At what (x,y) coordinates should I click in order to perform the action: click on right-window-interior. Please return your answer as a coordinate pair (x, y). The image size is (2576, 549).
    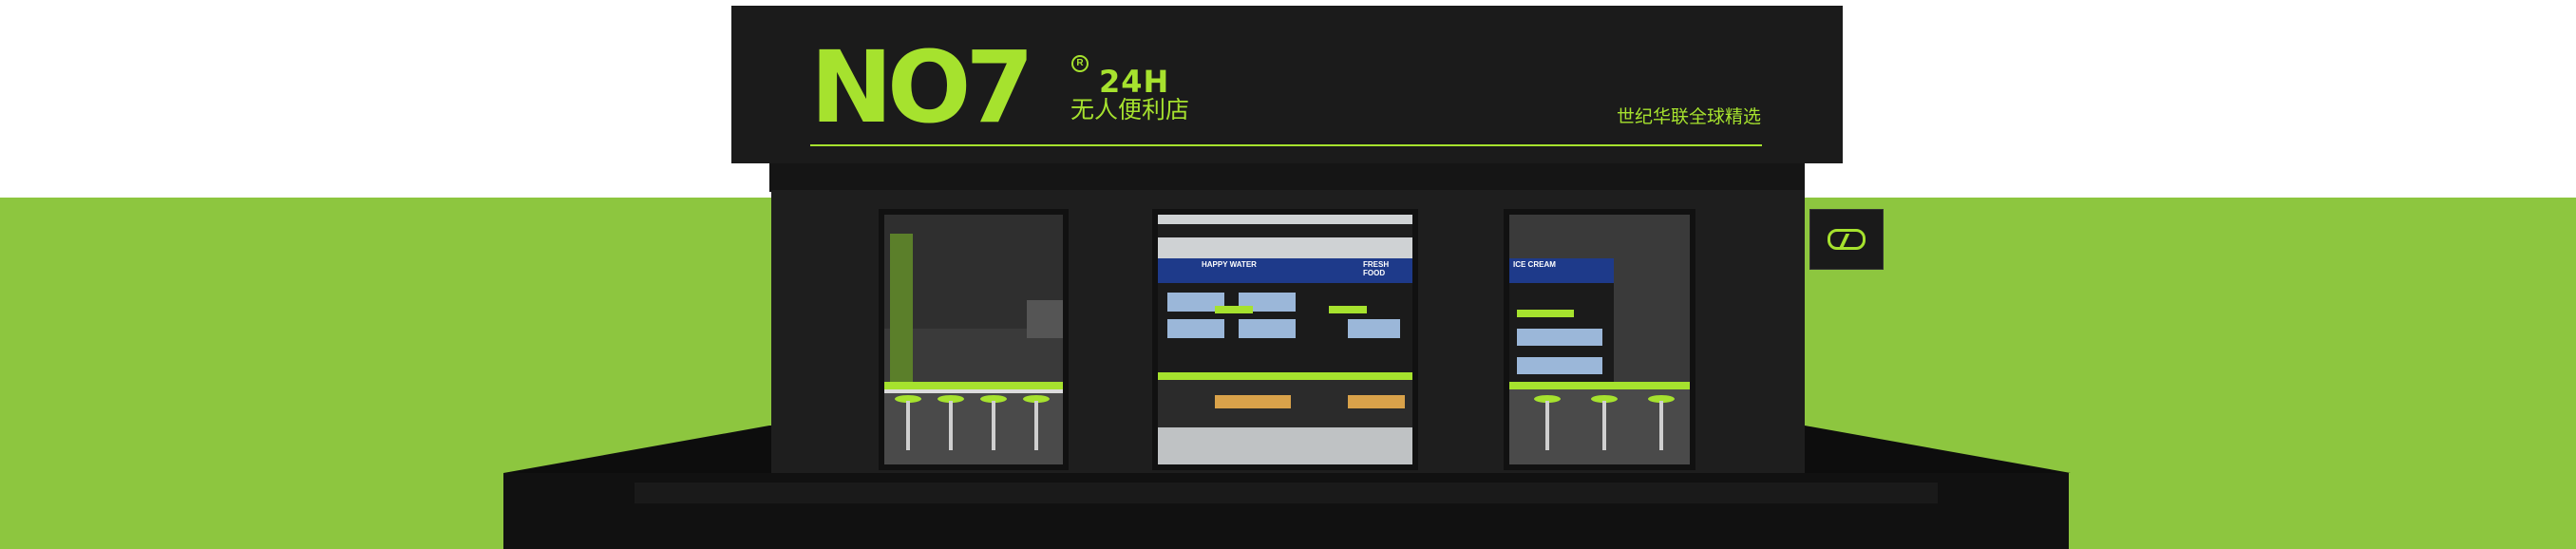
    Looking at the image, I should click on (1599, 339).